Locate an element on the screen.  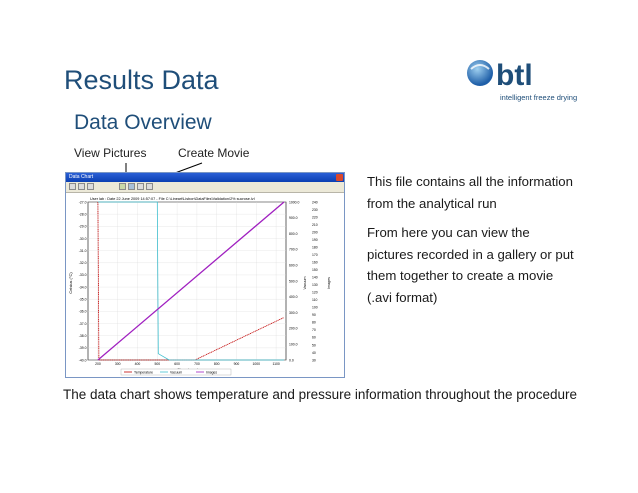
y-tick-label: -34.0 is located at coordinates (83, 287).